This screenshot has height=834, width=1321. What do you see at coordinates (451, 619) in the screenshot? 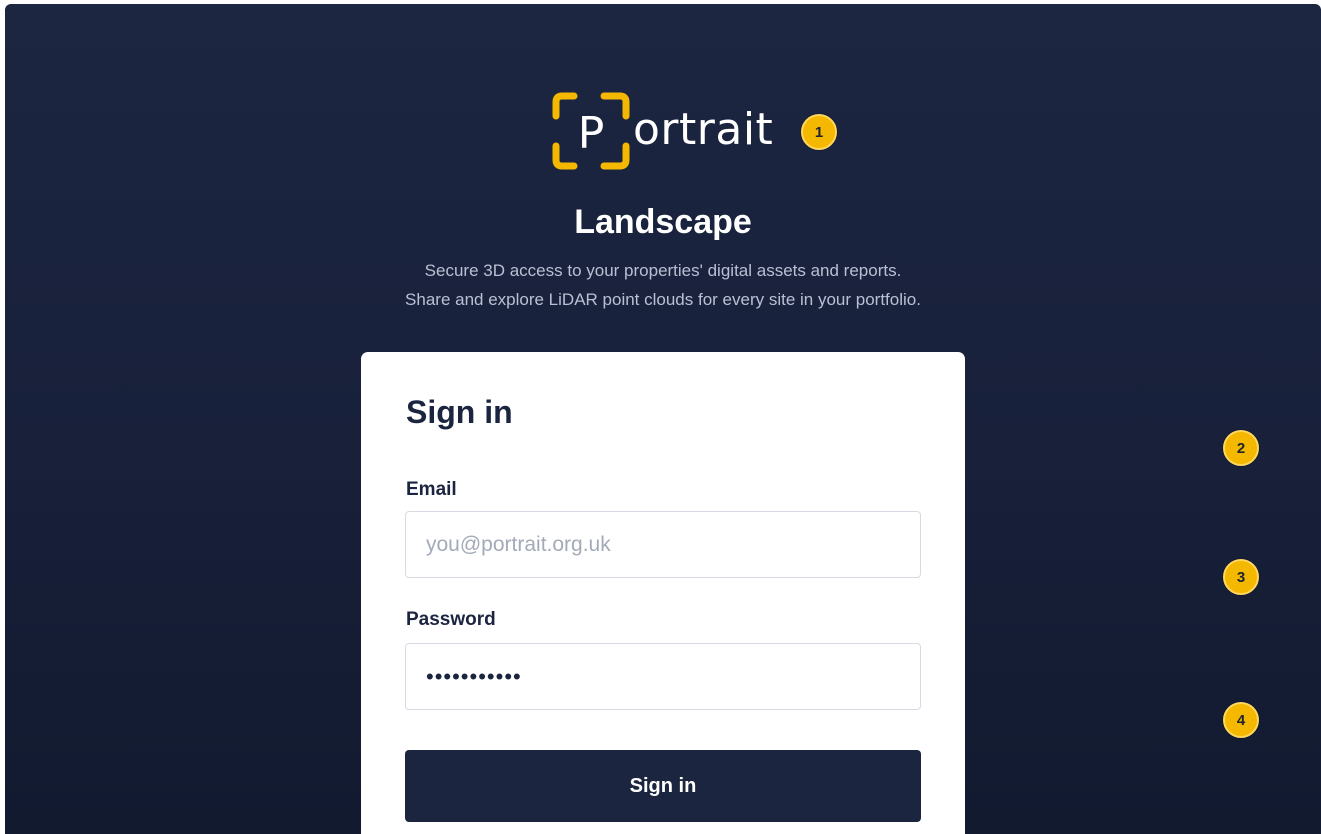
I see `password-label: Password` at bounding box center [451, 619].